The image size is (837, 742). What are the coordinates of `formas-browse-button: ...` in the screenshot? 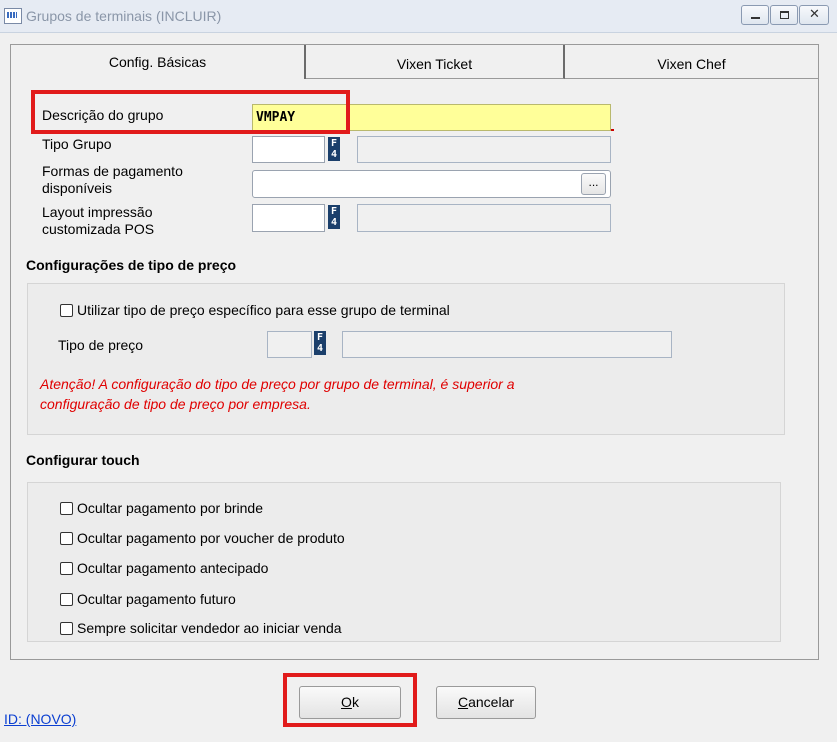 It's located at (593, 184).